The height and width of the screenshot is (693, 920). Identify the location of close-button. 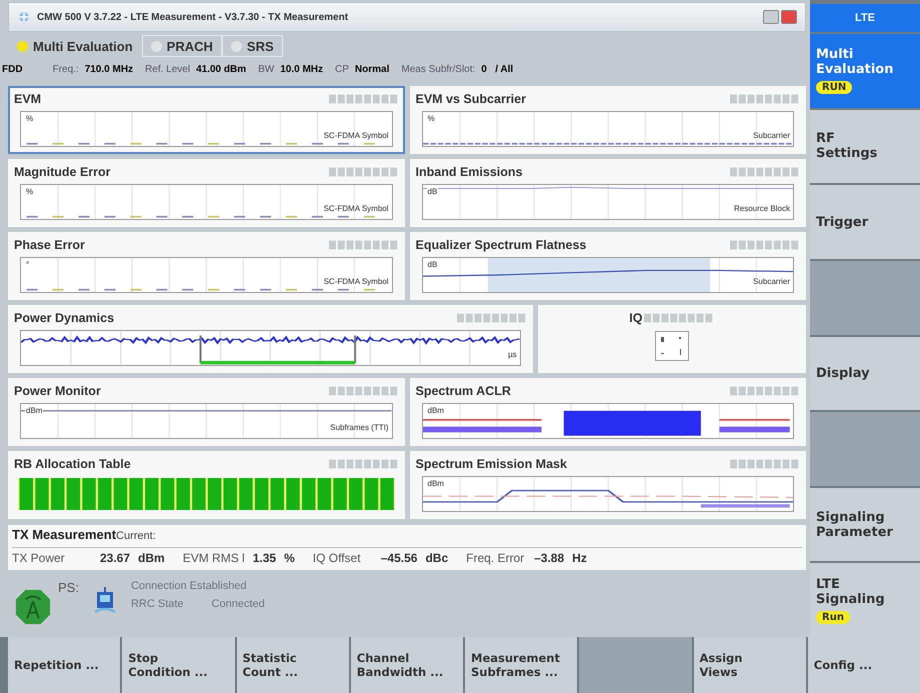
(789, 17).